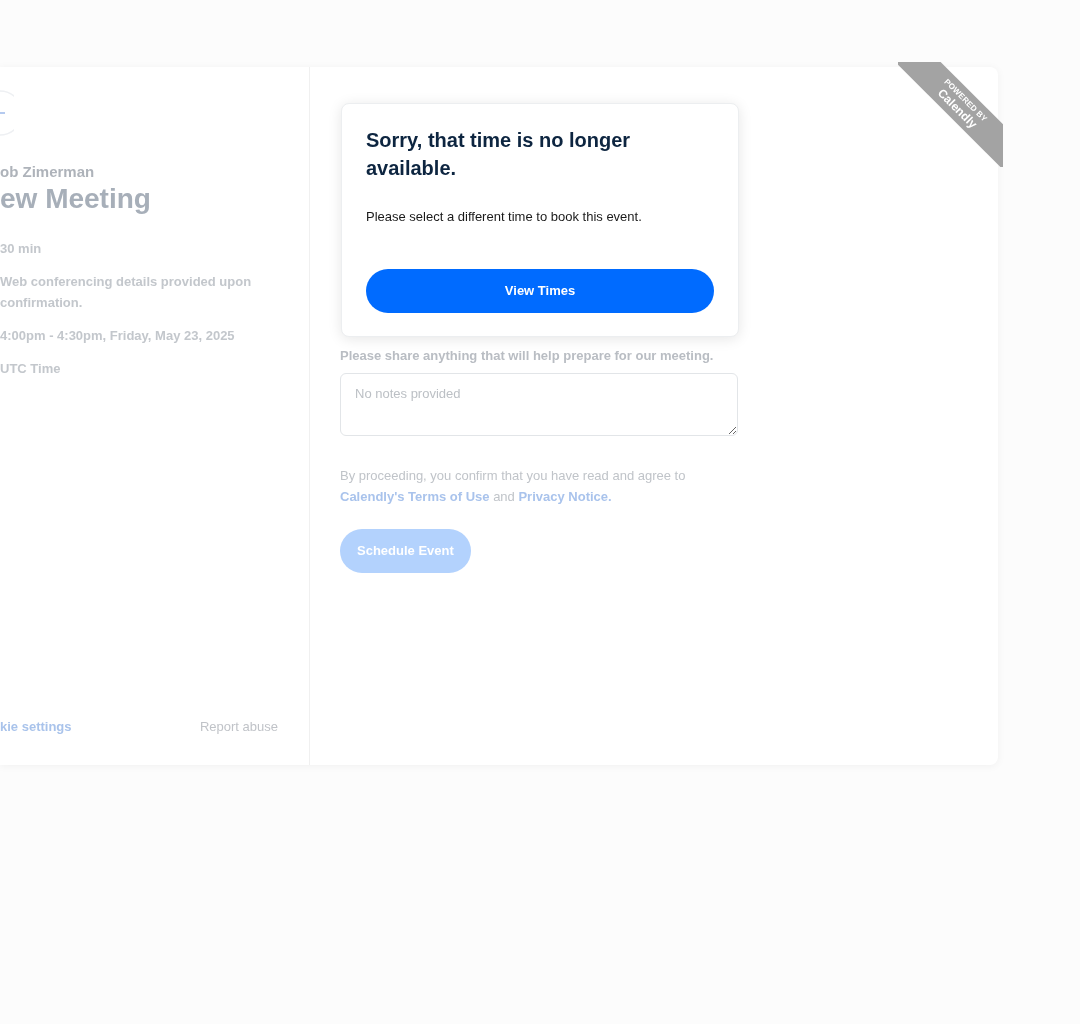 Image resolution: width=1080 pixels, height=1024 pixels. What do you see at coordinates (21, 249) in the screenshot?
I see `event-detail: 30 min` at bounding box center [21, 249].